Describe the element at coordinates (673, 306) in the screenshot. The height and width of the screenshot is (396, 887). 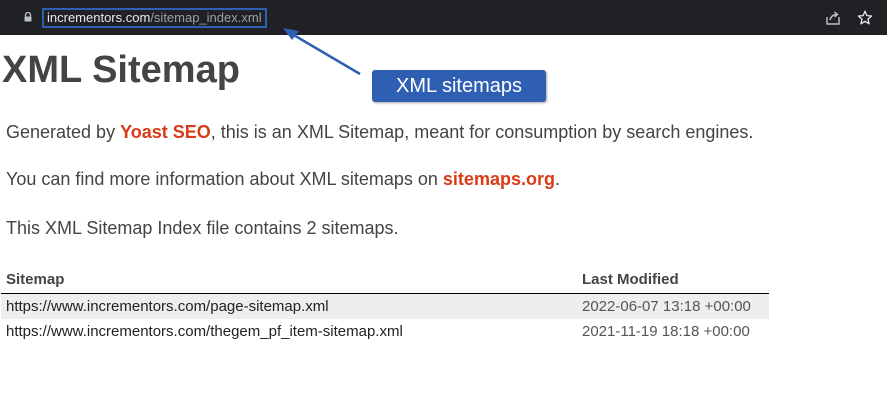
I see `last-modified-cell: 2022-06-07 13:18 +00:00` at that location.